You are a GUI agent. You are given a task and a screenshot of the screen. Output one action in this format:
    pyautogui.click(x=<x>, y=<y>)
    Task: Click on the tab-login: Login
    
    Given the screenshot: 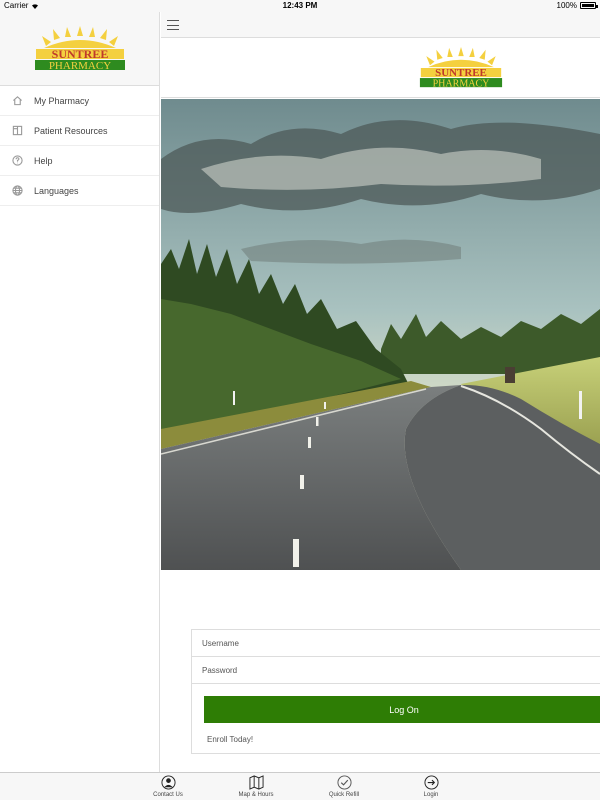 What is the action you would take?
    pyautogui.click(x=431, y=786)
    